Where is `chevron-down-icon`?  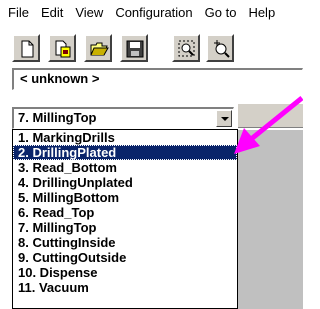 chevron-down-icon is located at coordinates (225, 119).